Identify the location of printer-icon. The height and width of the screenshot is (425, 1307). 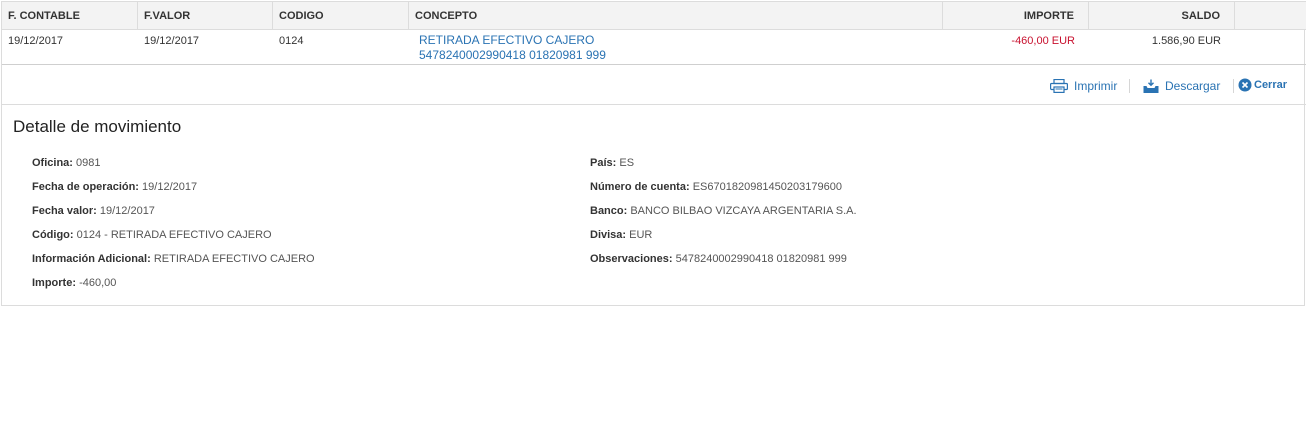
(1059, 86).